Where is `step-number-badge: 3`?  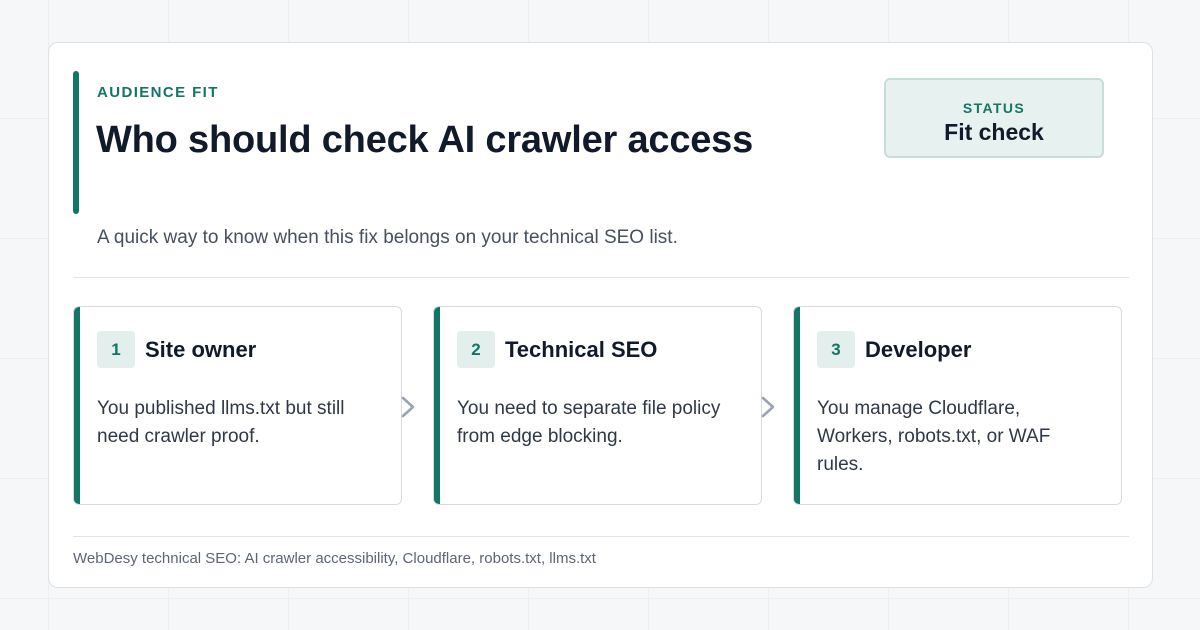 step-number-badge: 3 is located at coordinates (836, 349).